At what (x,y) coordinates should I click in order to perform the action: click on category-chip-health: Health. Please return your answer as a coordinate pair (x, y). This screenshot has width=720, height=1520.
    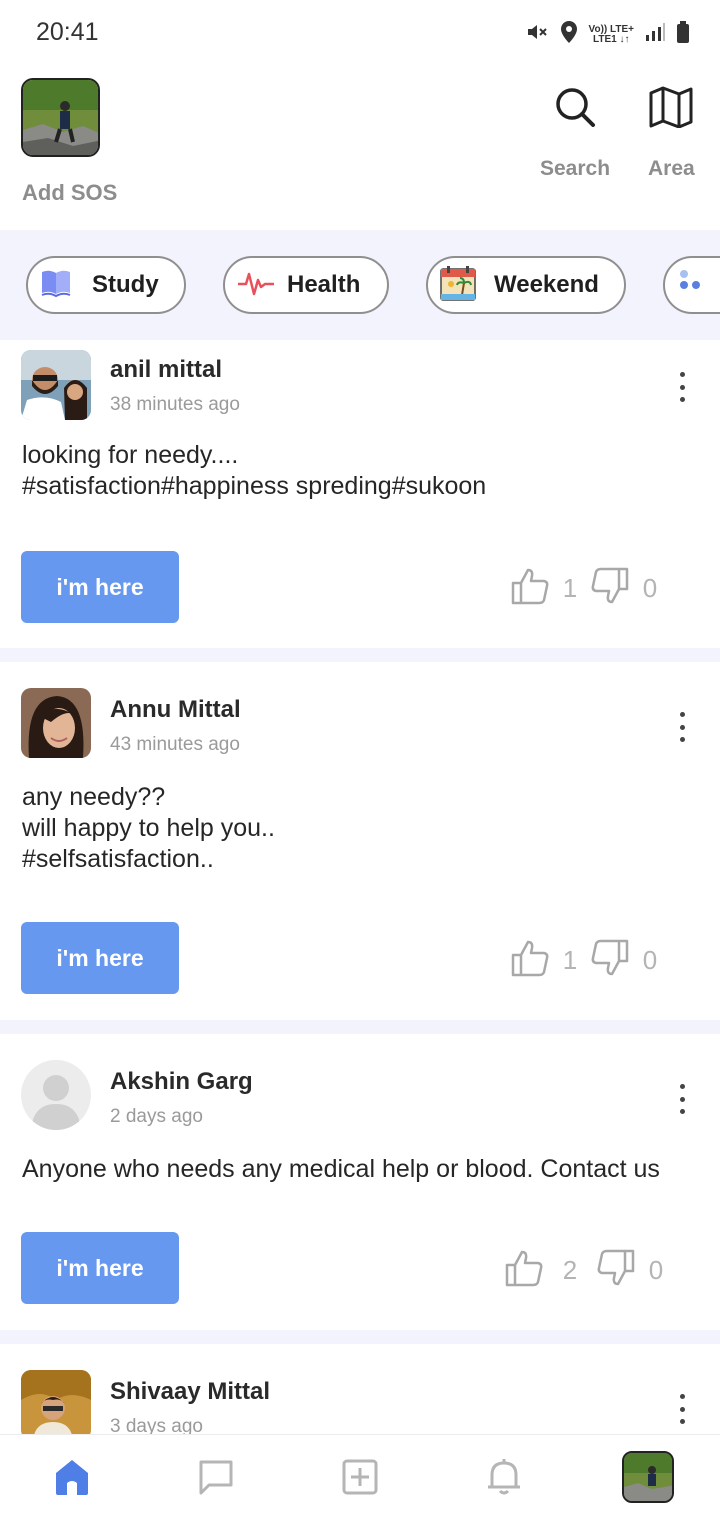
    Looking at the image, I should click on (306, 285).